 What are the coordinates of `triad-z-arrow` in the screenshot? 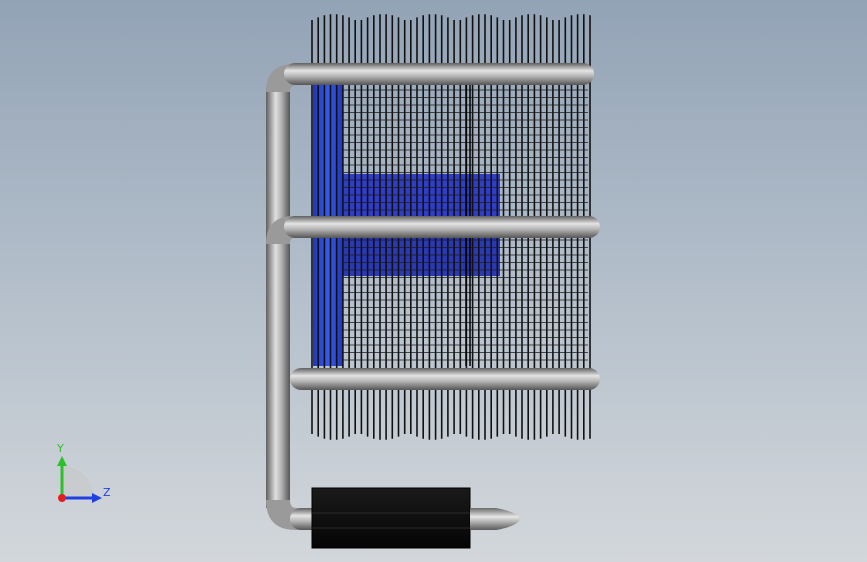 It's located at (97, 498).